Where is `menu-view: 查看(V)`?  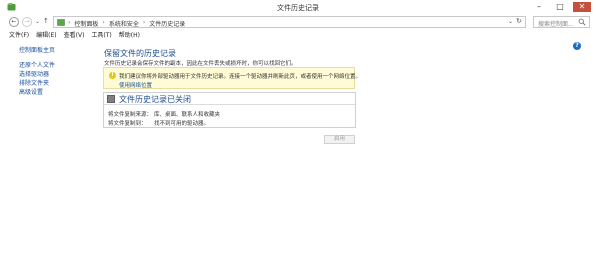
menu-view: 查看(V) is located at coordinates (74, 36).